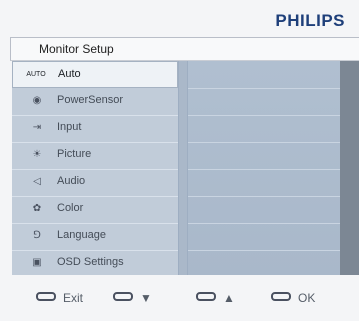  What do you see at coordinates (183, 168) in the screenshot?
I see `menu-scrollbar` at bounding box center [183, 168].